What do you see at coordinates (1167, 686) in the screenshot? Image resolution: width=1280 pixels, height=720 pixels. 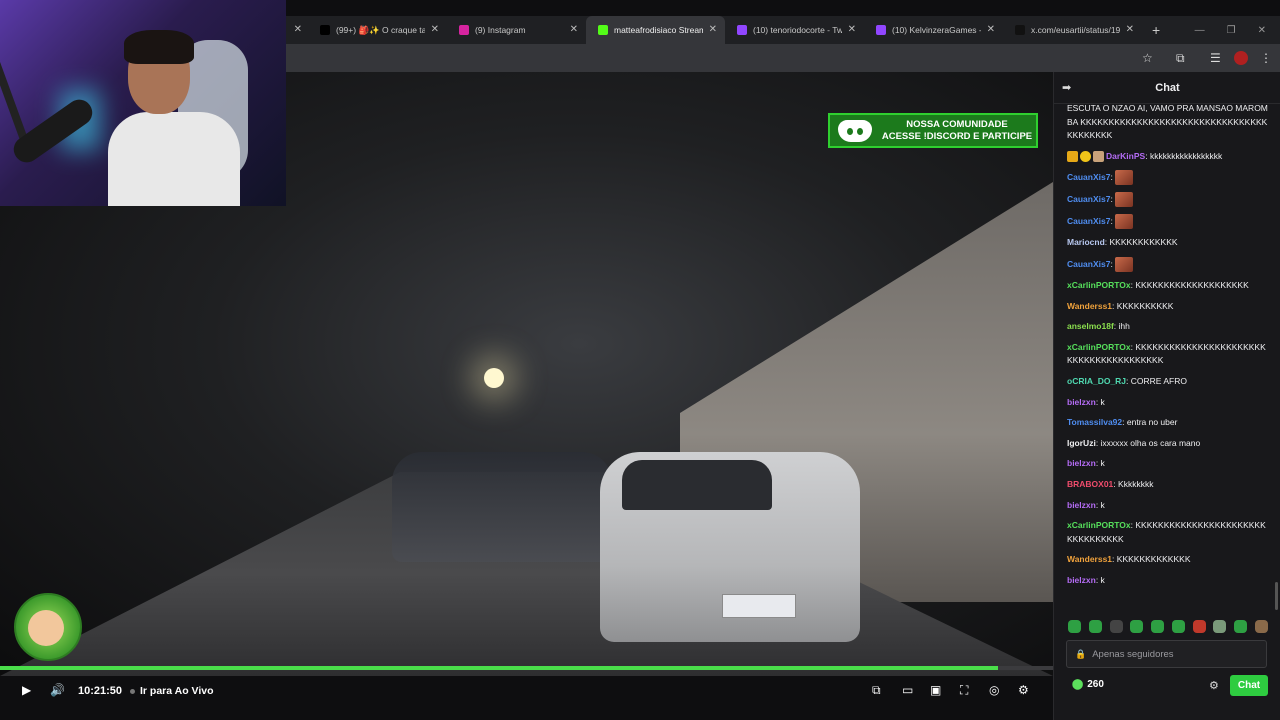 I see `chat-footer: ⬤ 260 ⚙ Chat` at bounding box center [1167, 686].